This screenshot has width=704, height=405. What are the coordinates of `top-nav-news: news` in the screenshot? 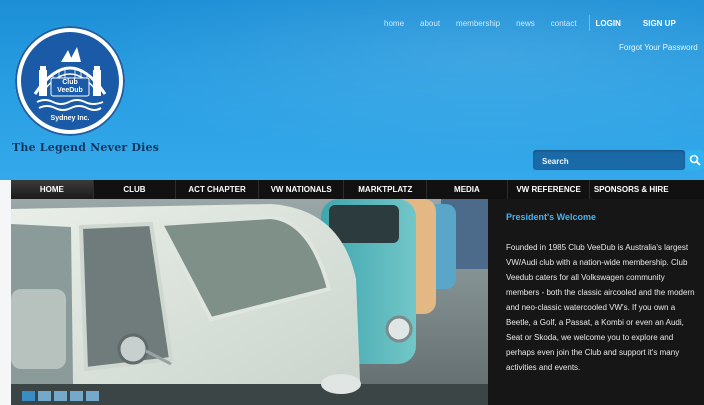 It's located at (525, 23).